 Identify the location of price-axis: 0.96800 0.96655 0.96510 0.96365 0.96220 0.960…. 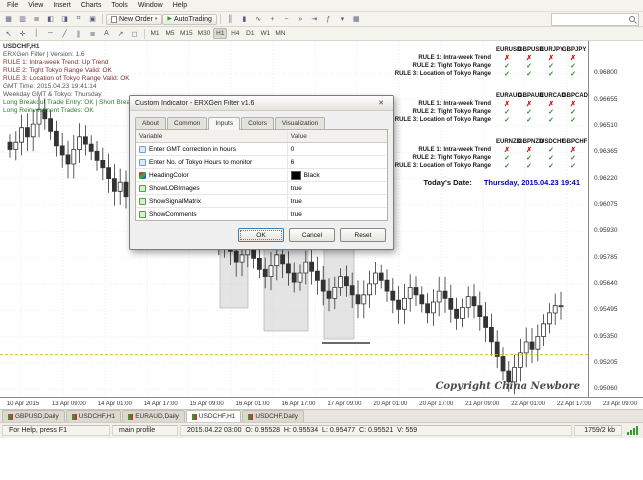
(616, 219).